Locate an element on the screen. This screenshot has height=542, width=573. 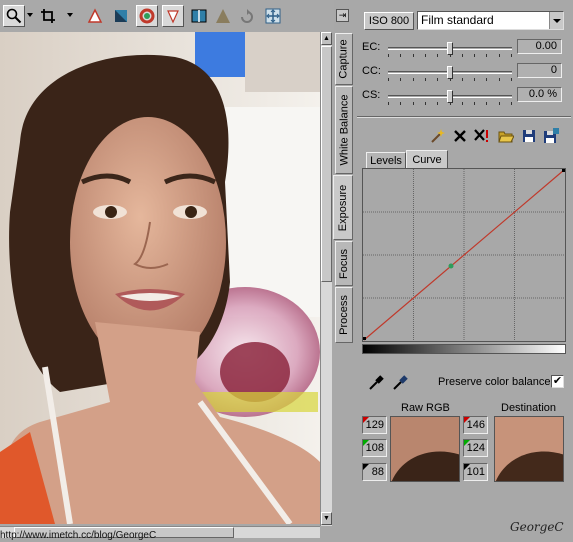
curve-control-point is located at coordinates (451, 266).